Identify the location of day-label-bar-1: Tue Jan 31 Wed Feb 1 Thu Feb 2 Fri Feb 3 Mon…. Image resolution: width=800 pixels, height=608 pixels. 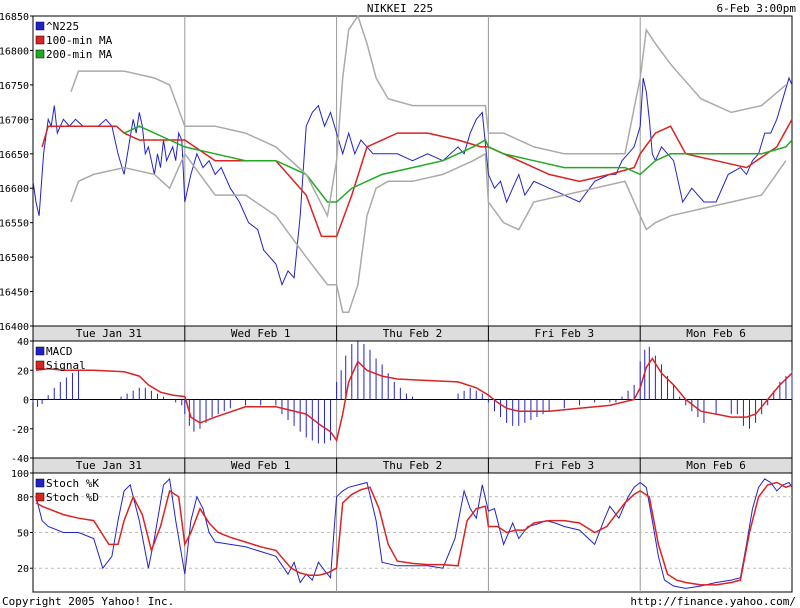
(412, 333).